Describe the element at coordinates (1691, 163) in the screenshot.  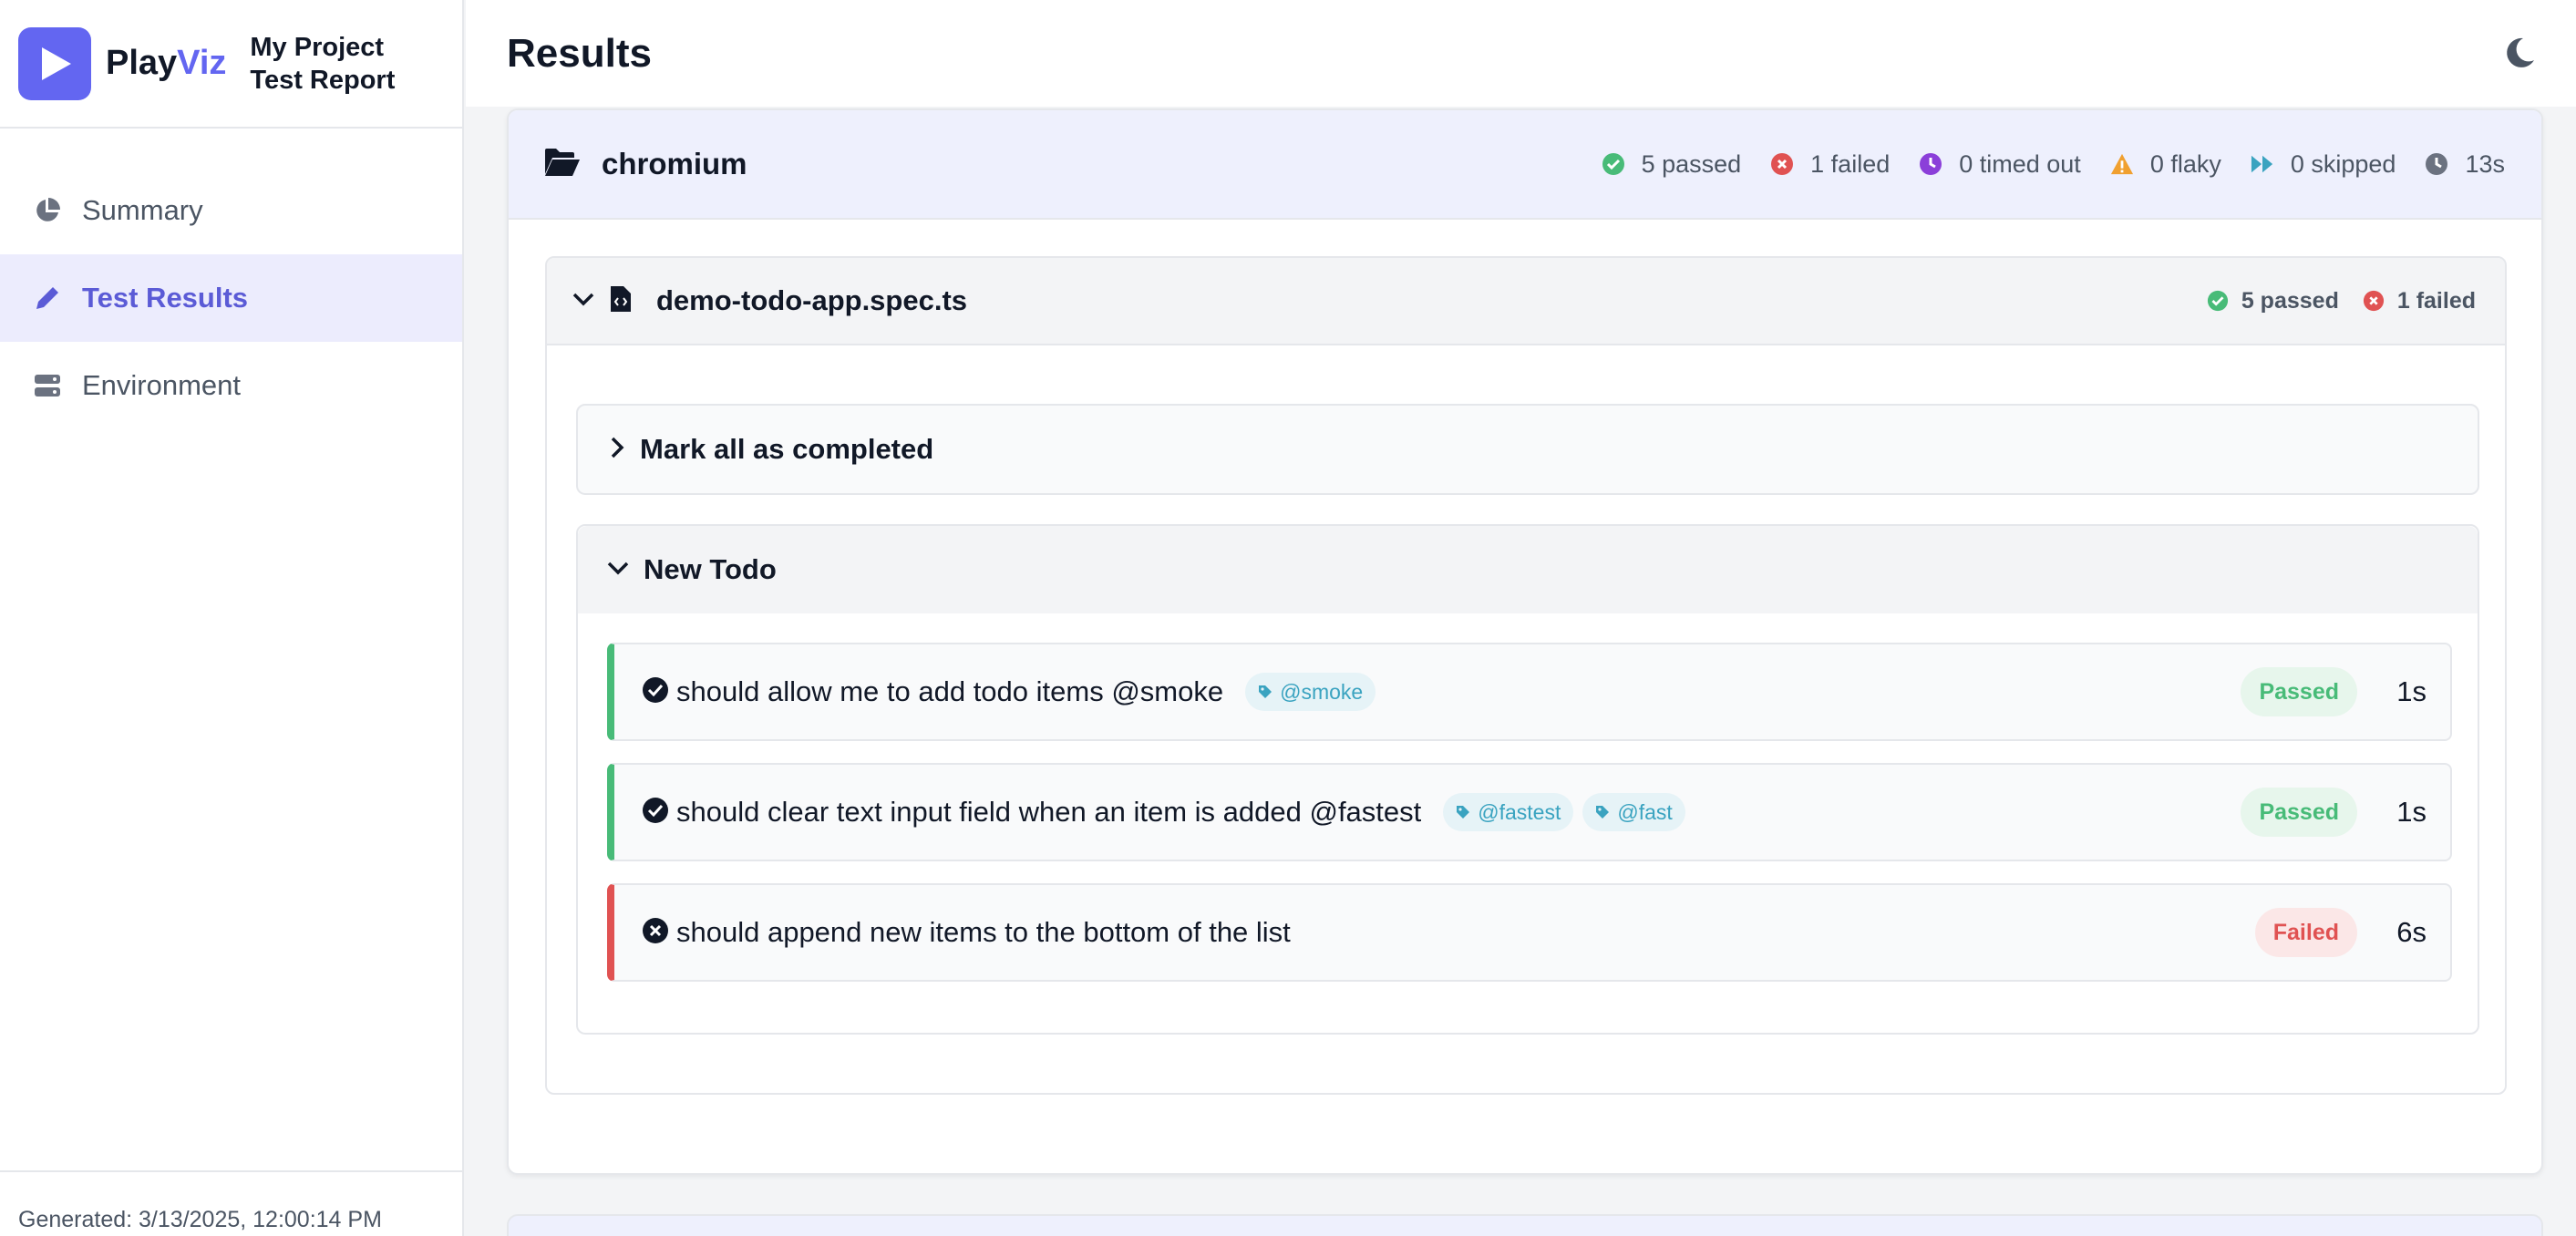
I see `stat-passed-label: 5 passed` at that location.